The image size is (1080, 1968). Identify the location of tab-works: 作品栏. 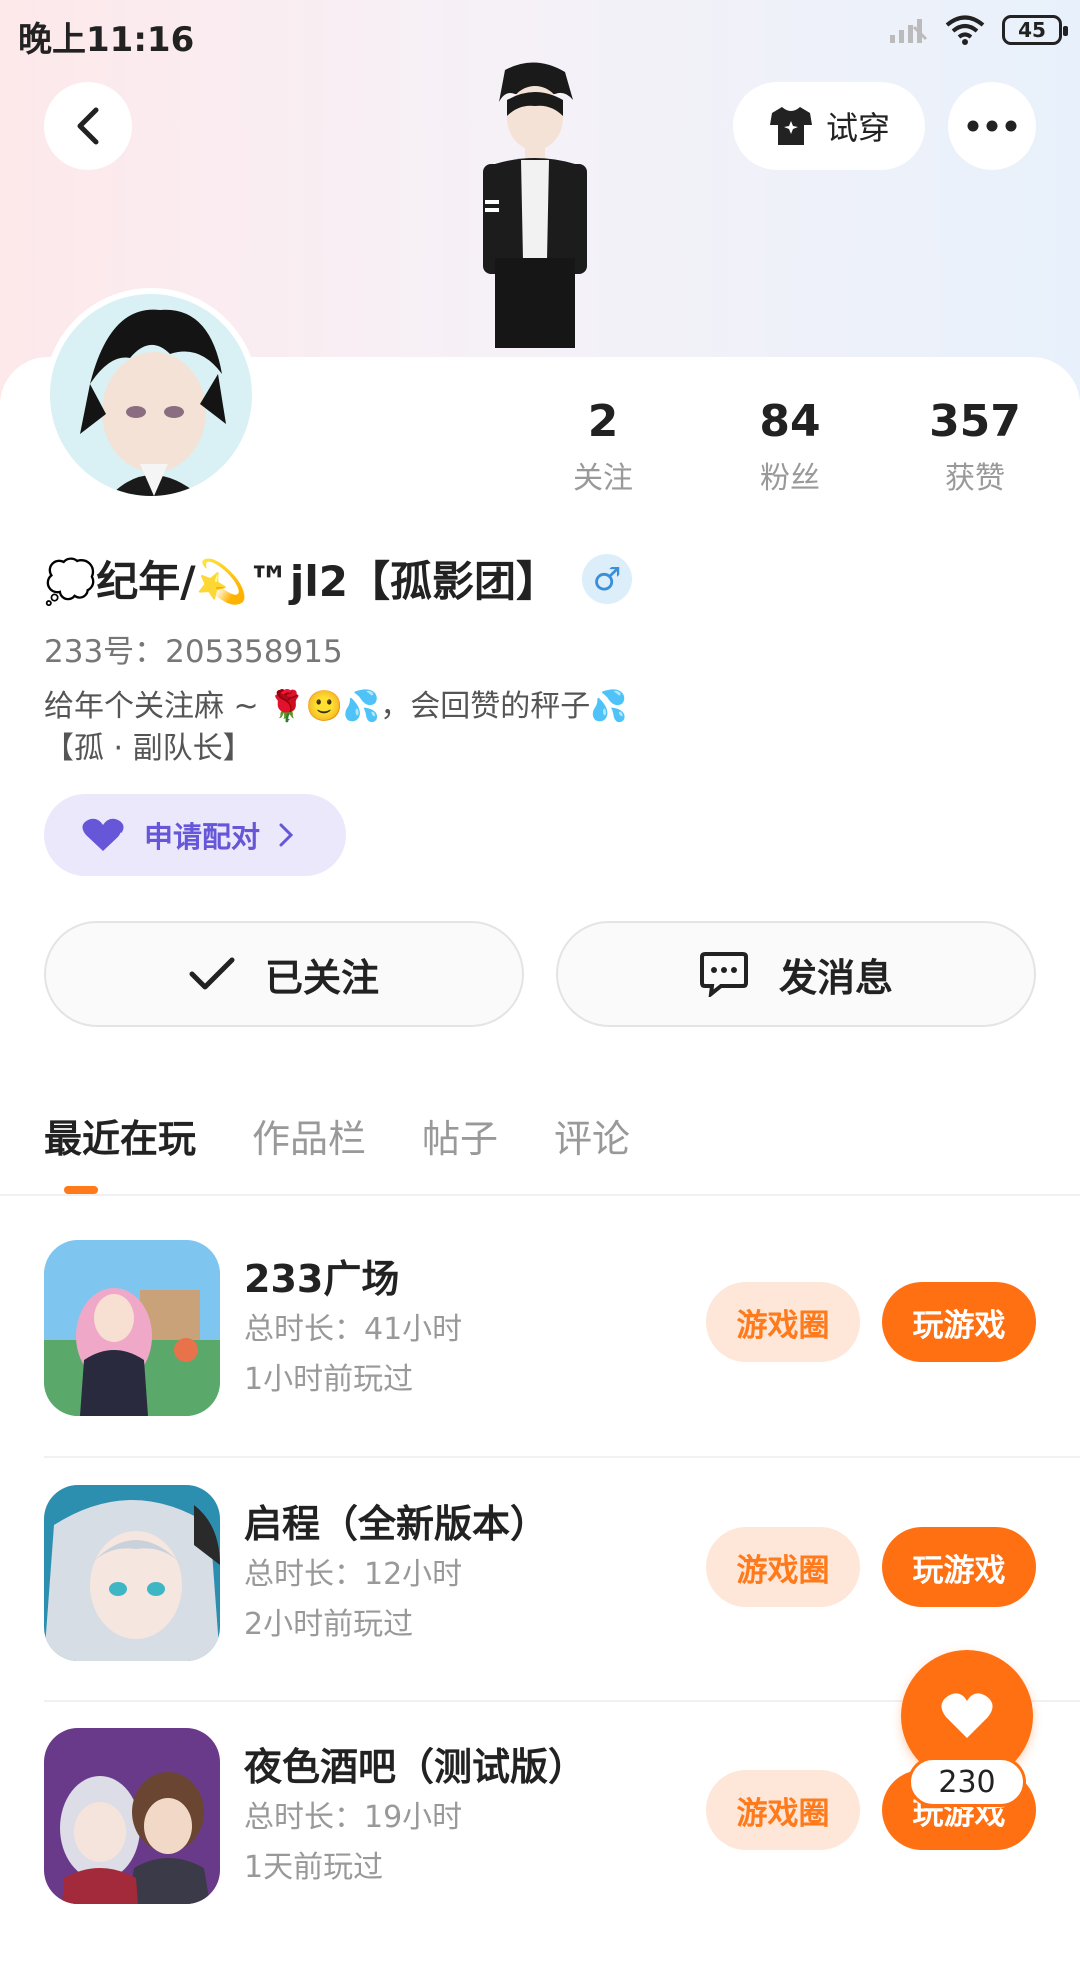
(309, 1135).